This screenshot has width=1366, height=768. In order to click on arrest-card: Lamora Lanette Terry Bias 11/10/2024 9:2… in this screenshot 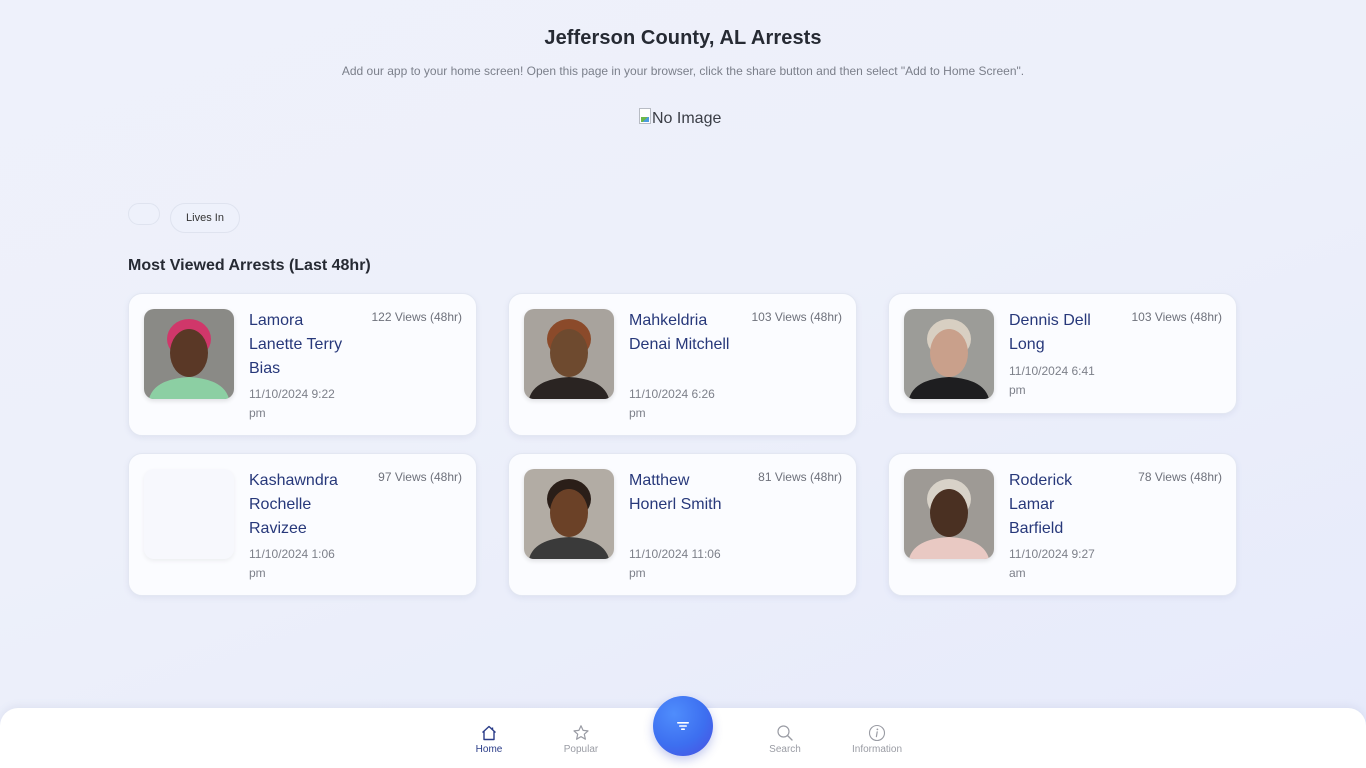, I will do `click(302, 364)`.